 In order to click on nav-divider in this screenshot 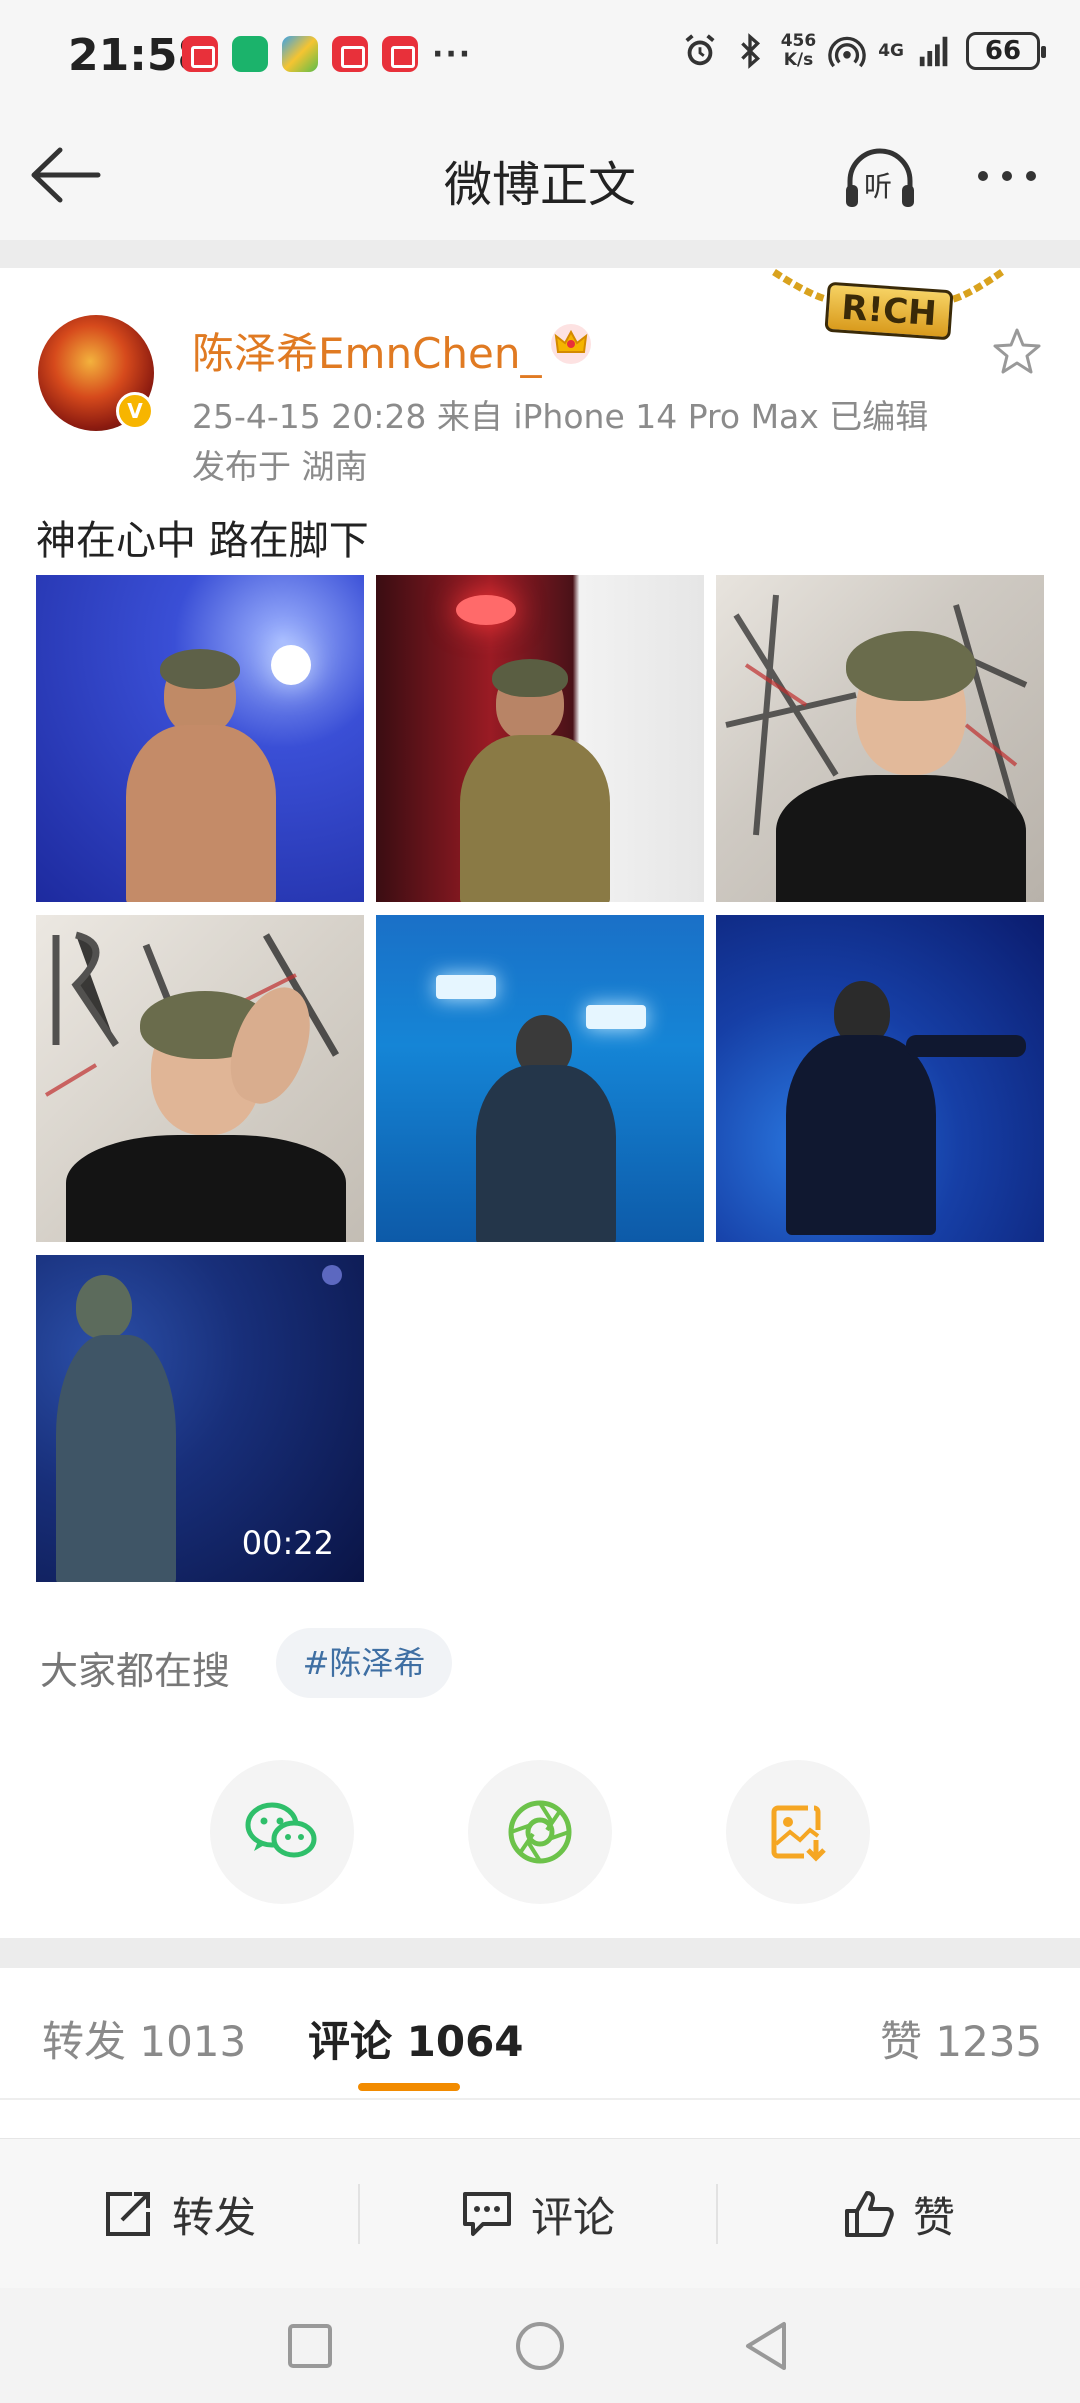, I will do `click(540, 254)`.